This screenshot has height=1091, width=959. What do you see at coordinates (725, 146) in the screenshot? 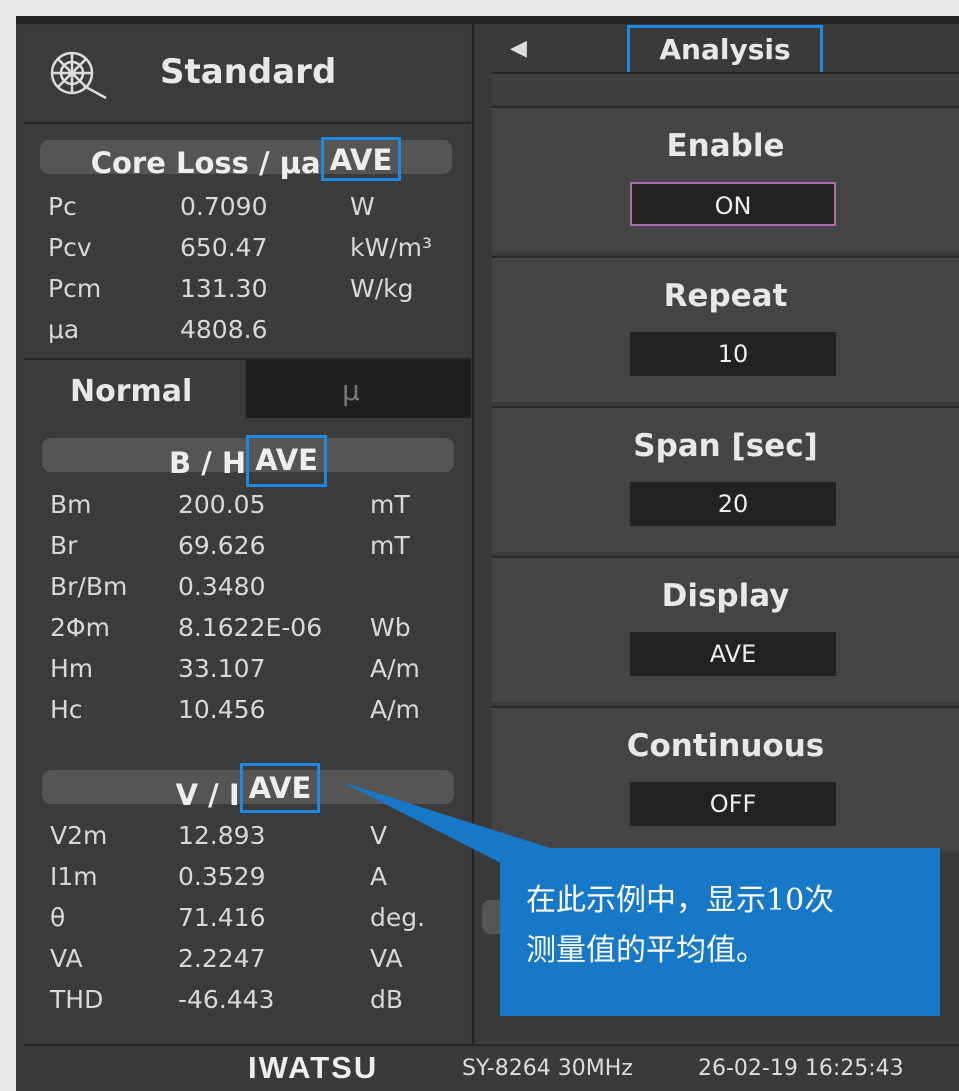
I see `setting-label: Enable` at bounding box center [725, 146].